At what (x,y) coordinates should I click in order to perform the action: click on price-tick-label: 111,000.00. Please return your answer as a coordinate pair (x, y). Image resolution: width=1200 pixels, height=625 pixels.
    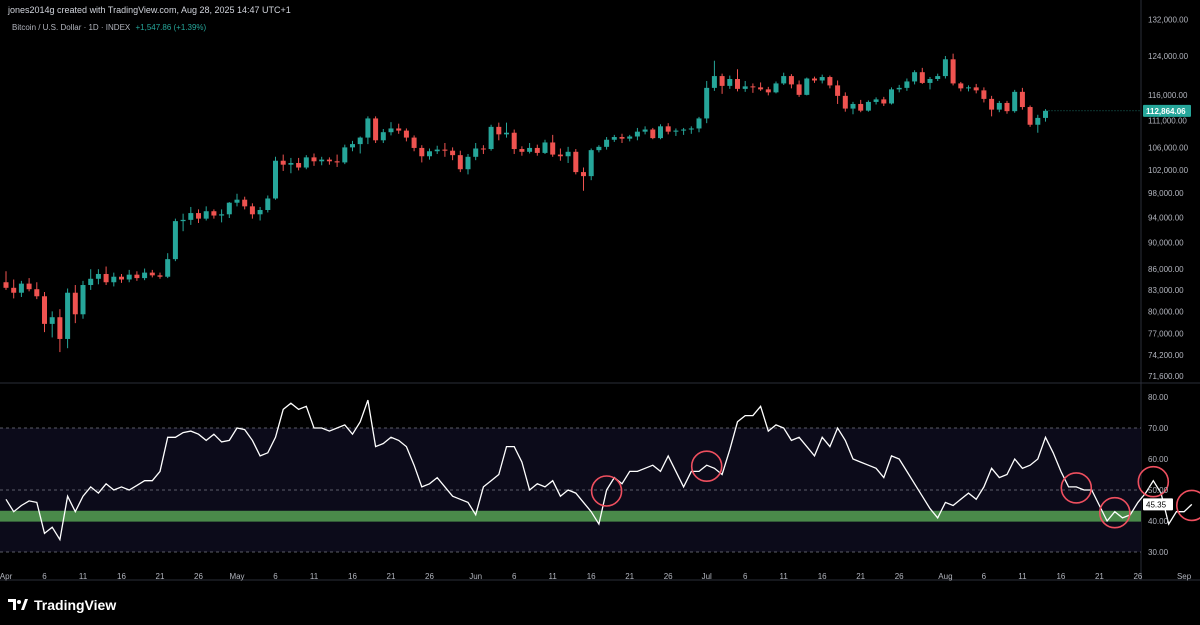
    Looking at the image, I should click on (1167, 121).